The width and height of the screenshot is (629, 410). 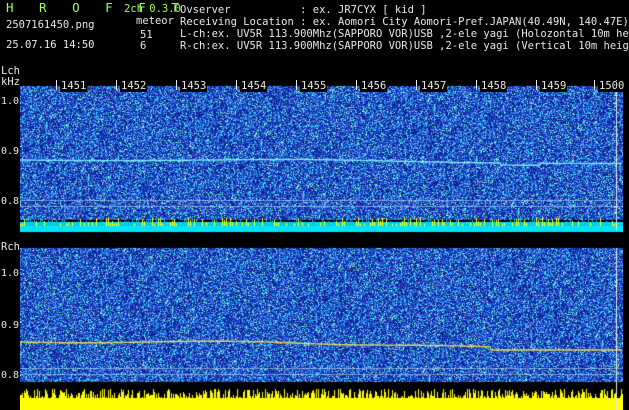 I want to click on observation-datetime: 25.07.16 14:50, so click(x=50, y=45).